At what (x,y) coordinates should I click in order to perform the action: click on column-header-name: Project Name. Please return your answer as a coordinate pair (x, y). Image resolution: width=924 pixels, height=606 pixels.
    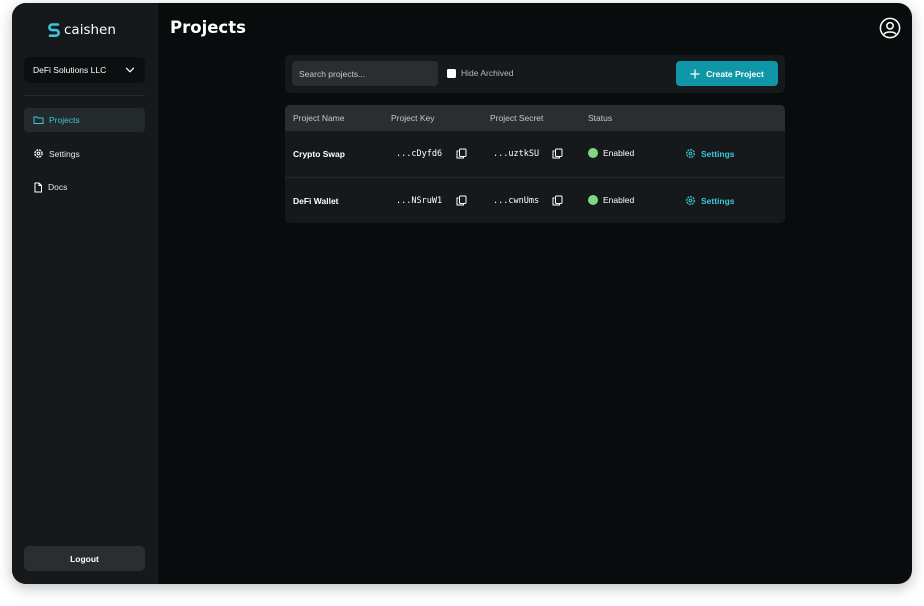
    Looking at the image, I should click on (319, 118).